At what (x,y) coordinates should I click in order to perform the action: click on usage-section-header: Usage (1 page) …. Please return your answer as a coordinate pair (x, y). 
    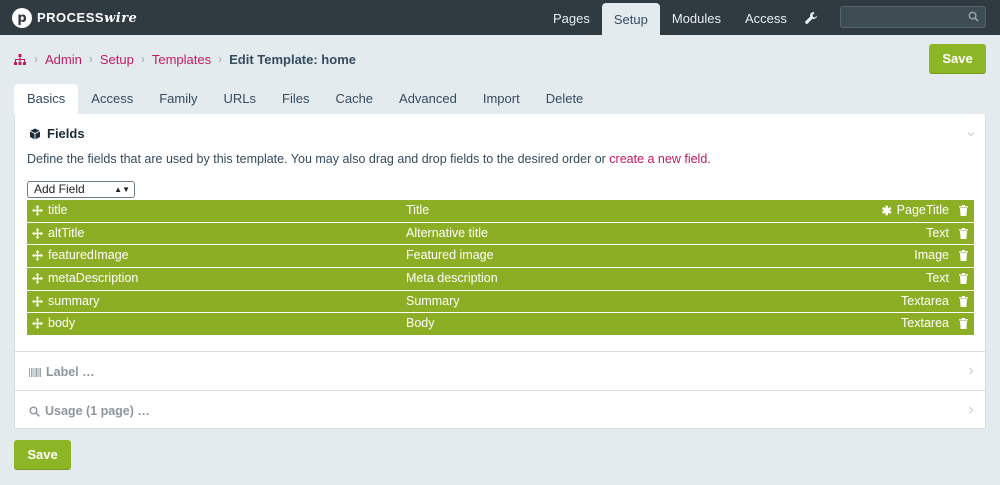
    Looking at the image, I should click on (89, 411).